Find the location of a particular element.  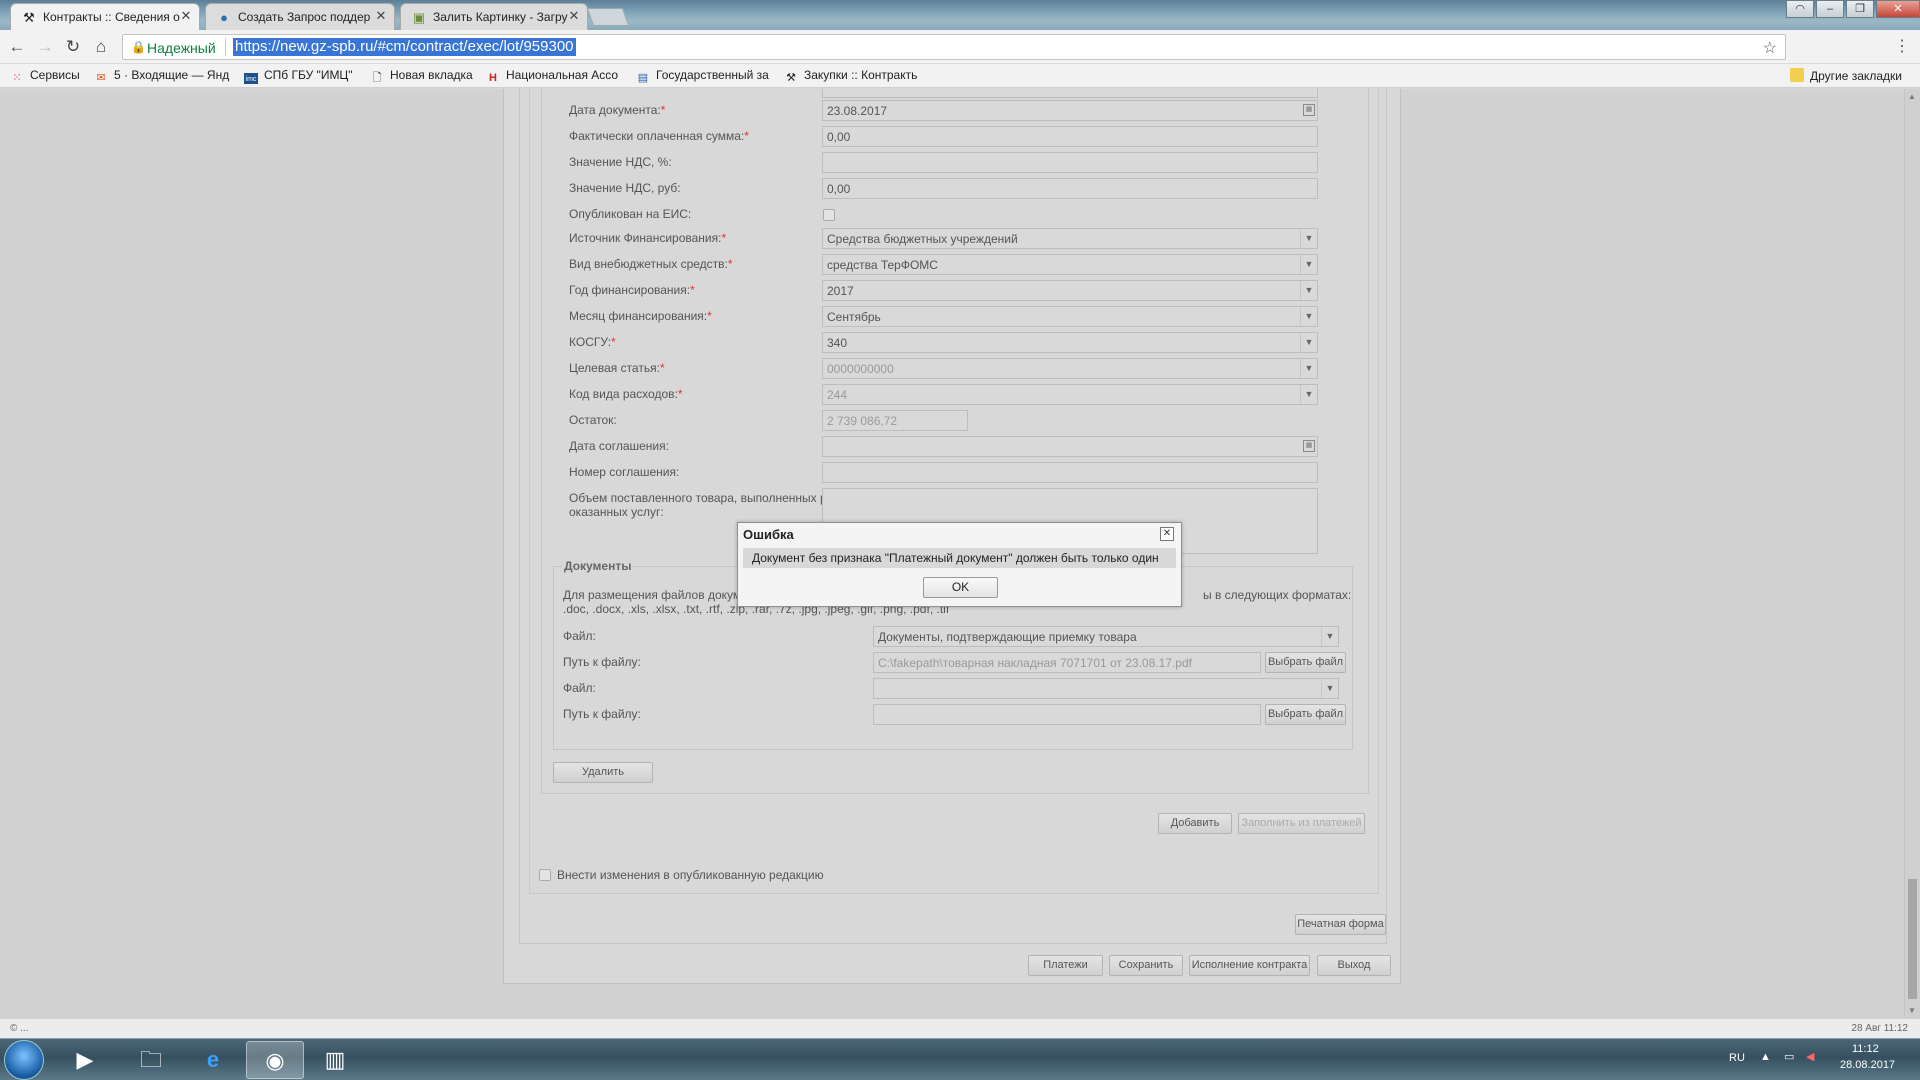

profile-icon: ◠ is located at coordinates (1800, 9).